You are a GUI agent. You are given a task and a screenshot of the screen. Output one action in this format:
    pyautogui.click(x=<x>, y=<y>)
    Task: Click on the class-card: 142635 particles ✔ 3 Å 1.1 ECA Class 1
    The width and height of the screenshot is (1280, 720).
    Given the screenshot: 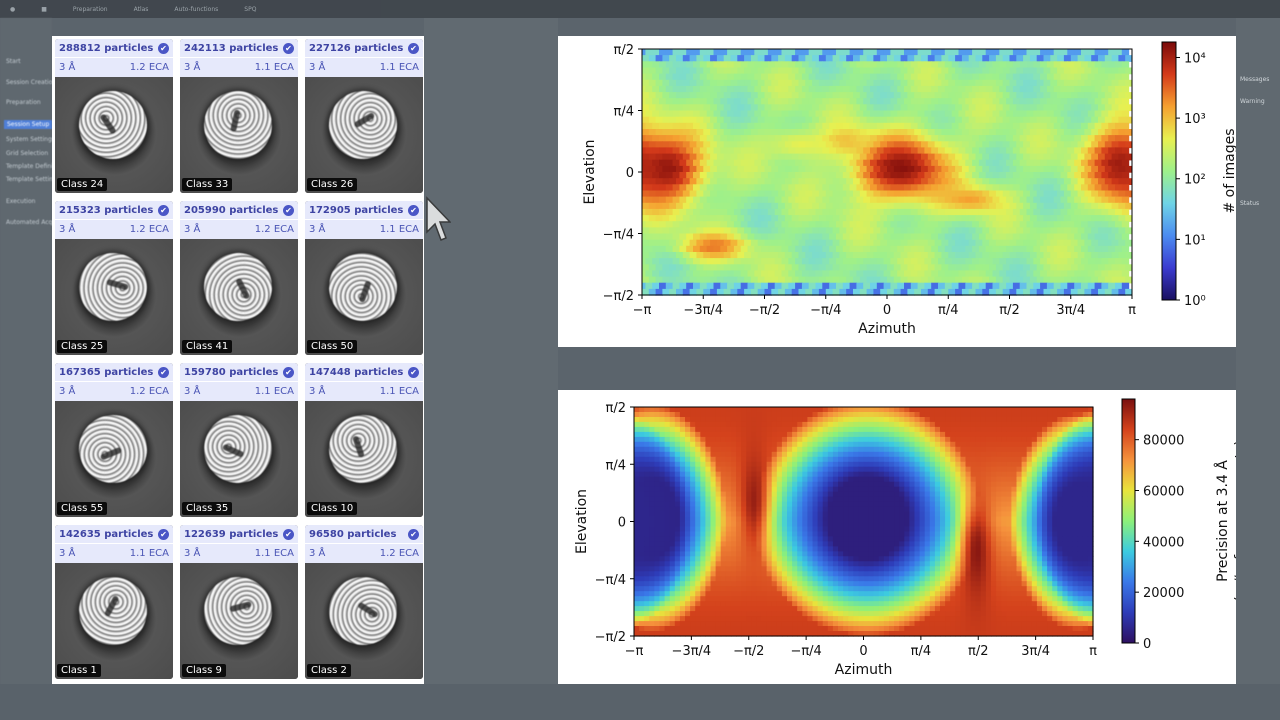 What is the action you would take?
    pyautogui.click(x=114, y=602)
    